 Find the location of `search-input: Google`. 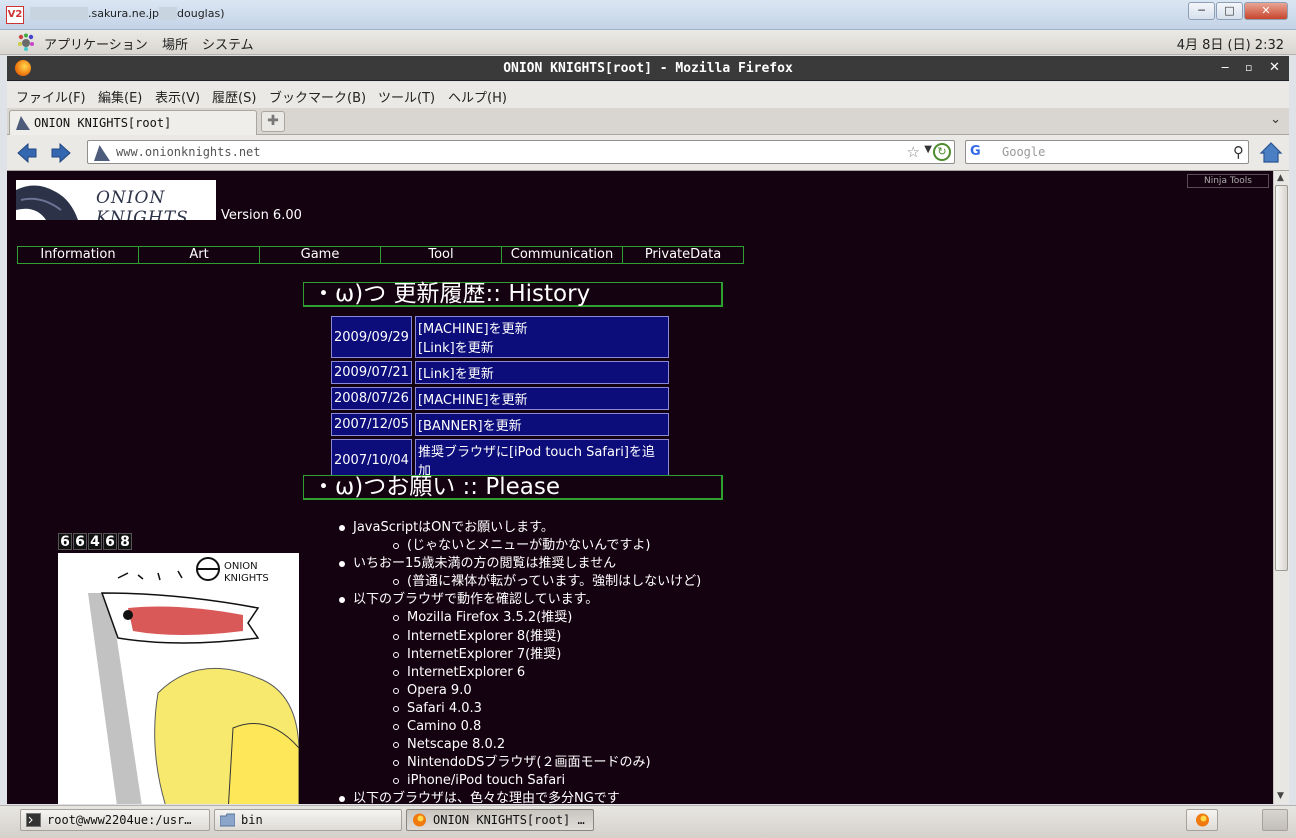

search-input: Google is located at coordinates (1023, 152).